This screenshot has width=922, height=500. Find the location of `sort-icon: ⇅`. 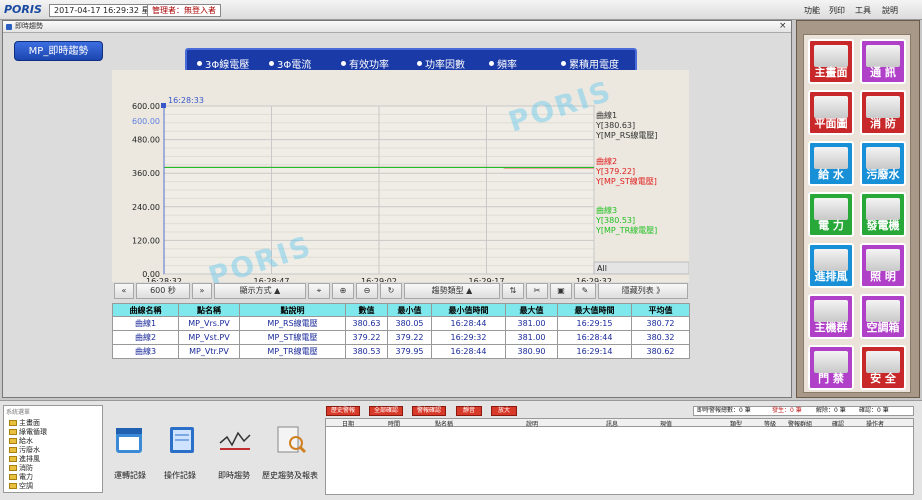

sort-icon: ⇅ is located at coordinates (513, 291).